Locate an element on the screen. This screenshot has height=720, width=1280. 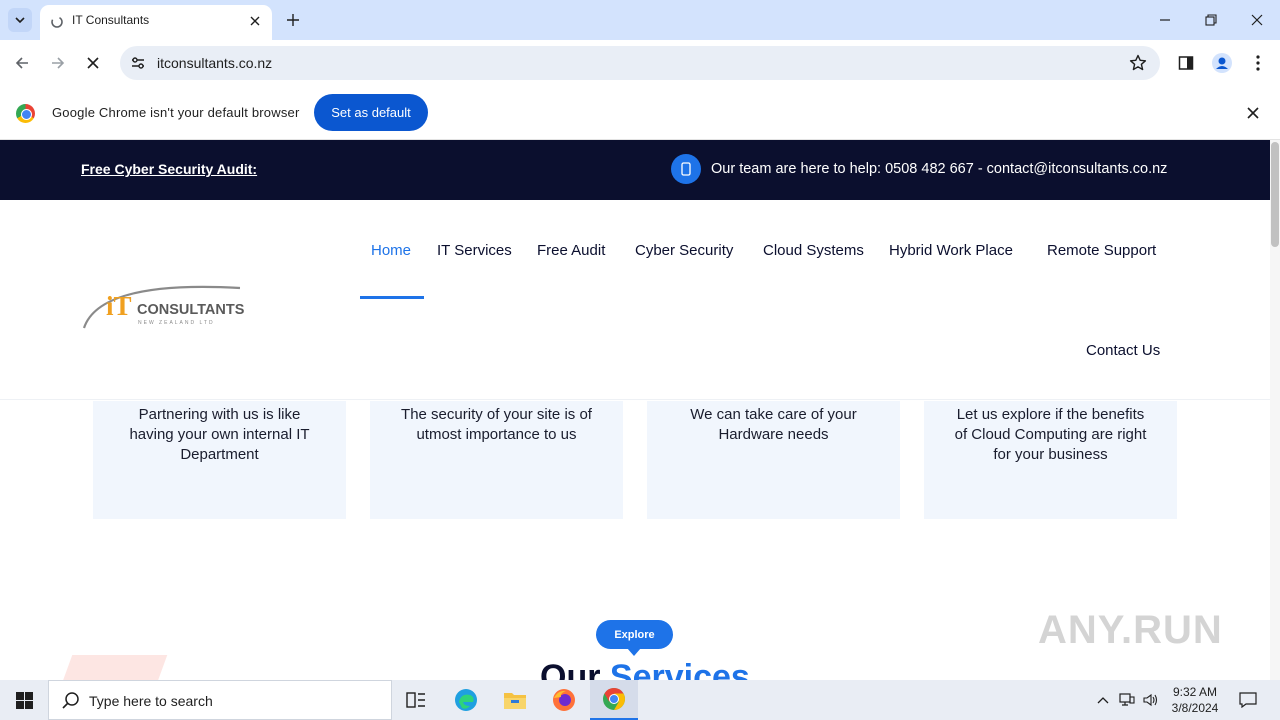
nav-contact-us: Contact Us is located at coordinates (1123, 350).